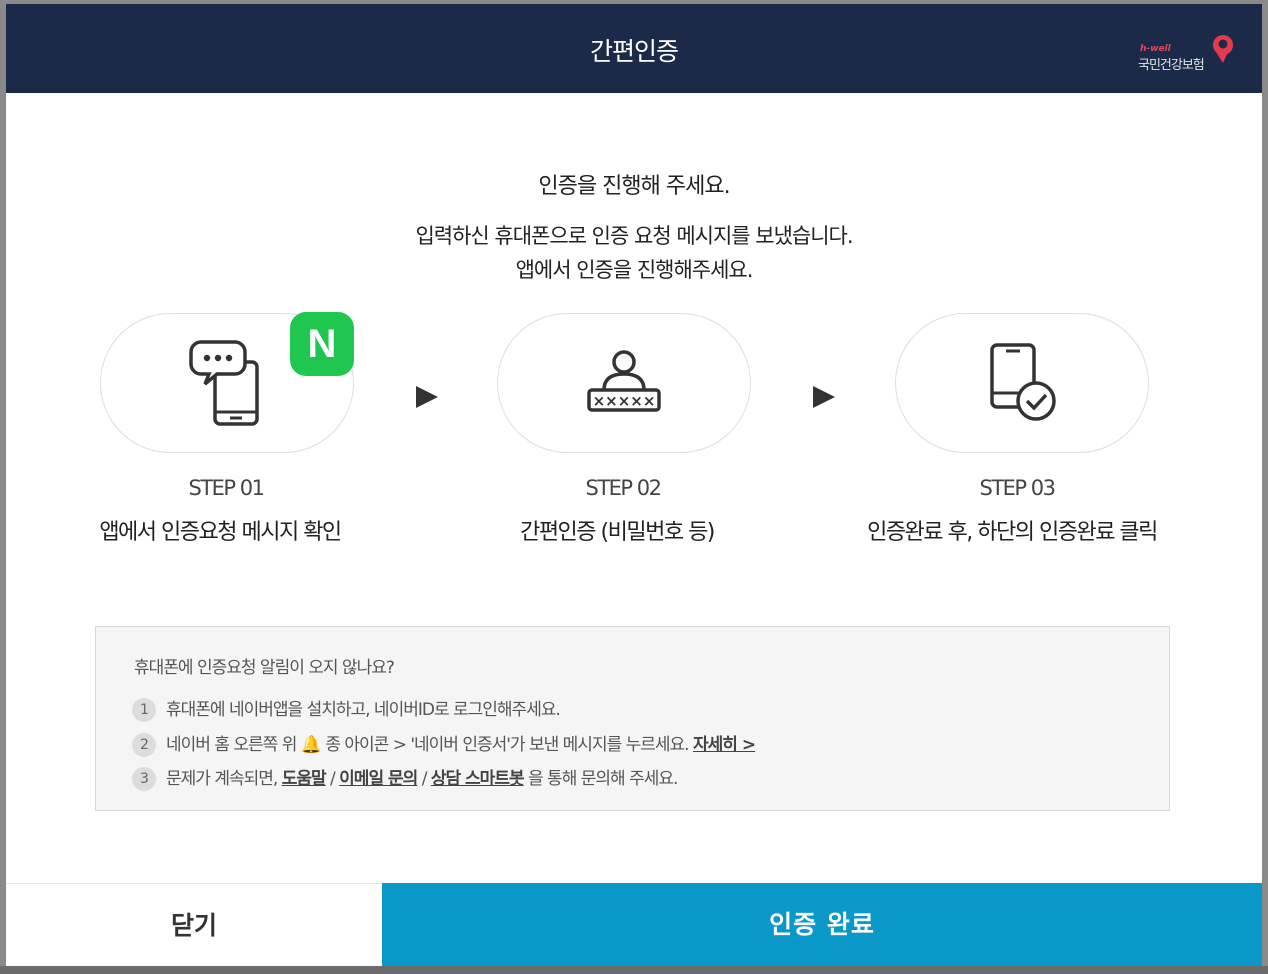 The image size is (1268, 974). I want to click on step3-card, so click(1022, 383).